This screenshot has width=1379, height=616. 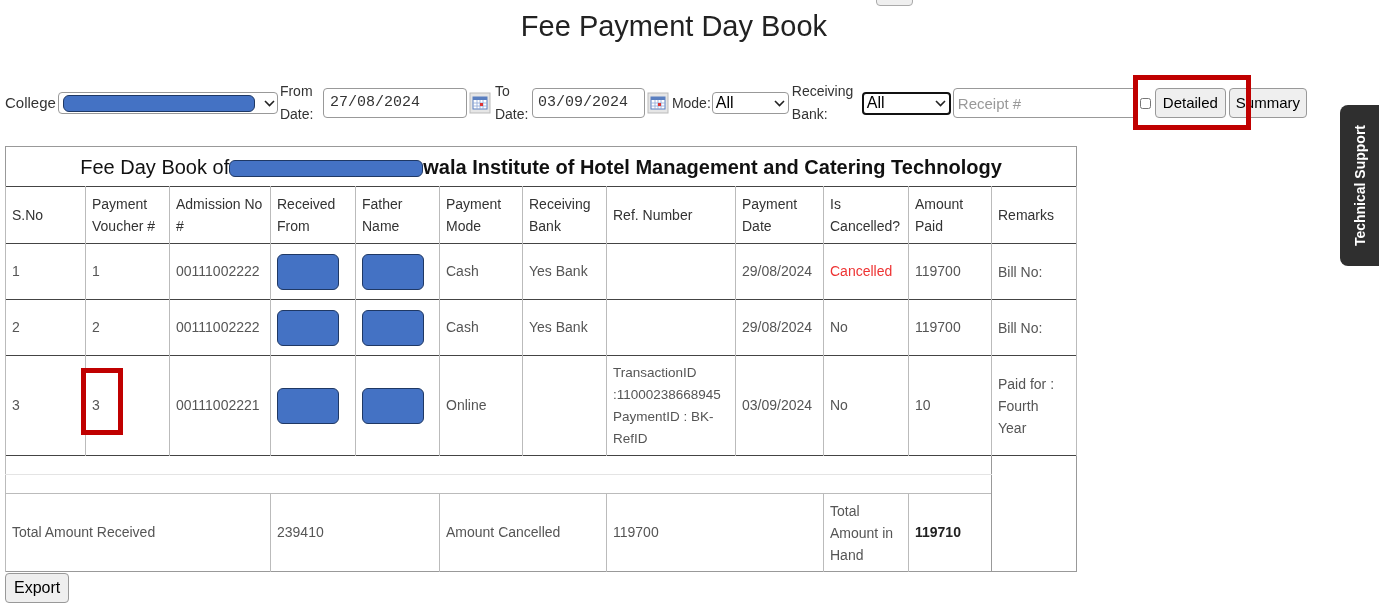 What do you see at coordinates (712, 166) in the screenshot?
I see `table-title: wala Institute of Hotel Management and Catering Technology` at bounding box center [712, 166].